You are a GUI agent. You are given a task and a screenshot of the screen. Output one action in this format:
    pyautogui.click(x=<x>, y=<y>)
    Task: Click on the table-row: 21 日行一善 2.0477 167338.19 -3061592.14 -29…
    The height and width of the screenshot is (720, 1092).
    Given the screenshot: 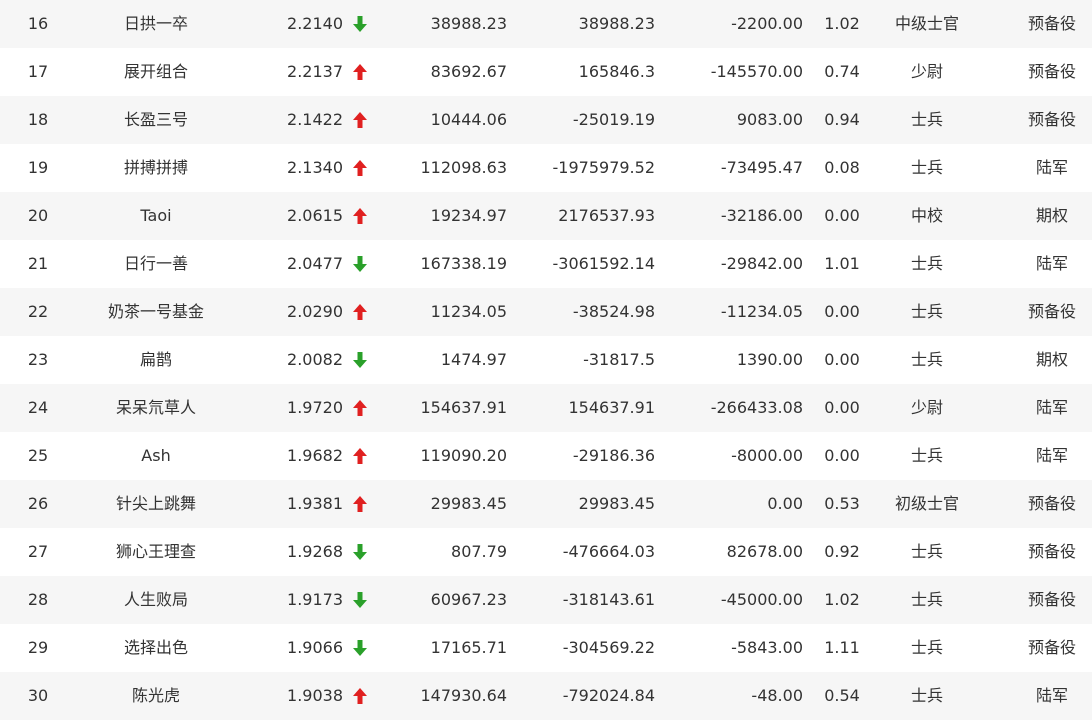 What is the action you would take?
    pyautogui.click(x=546, y=264)
    